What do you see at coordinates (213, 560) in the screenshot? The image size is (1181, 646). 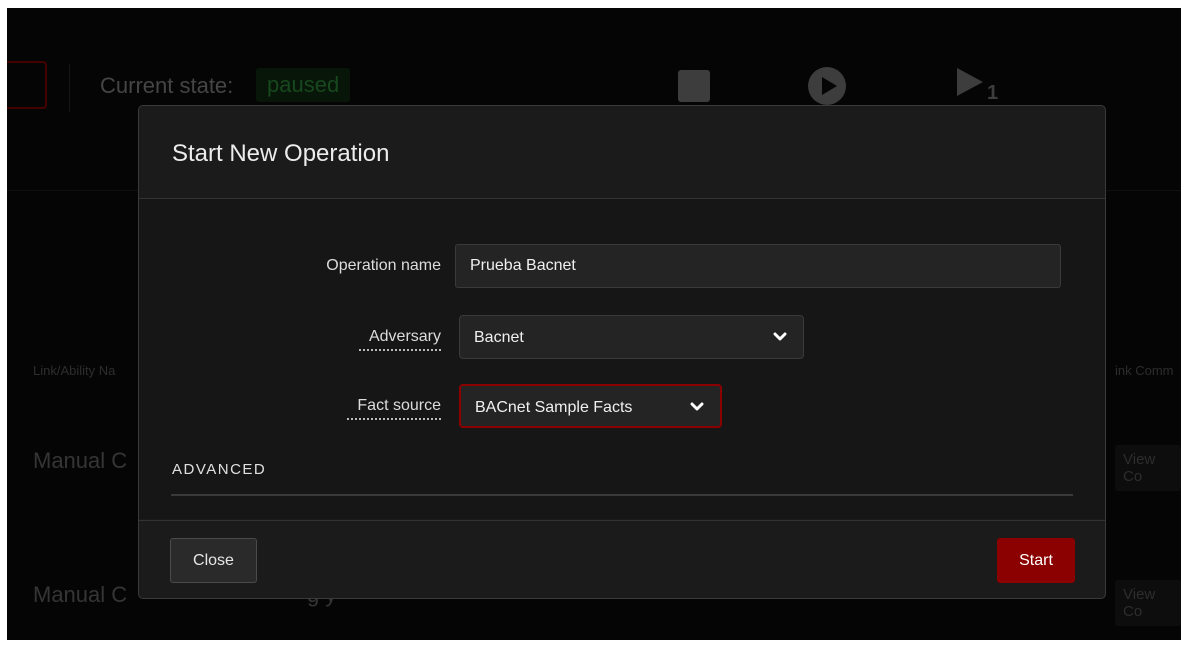 I see `close-button: Close` at bounding box center [213, 560].